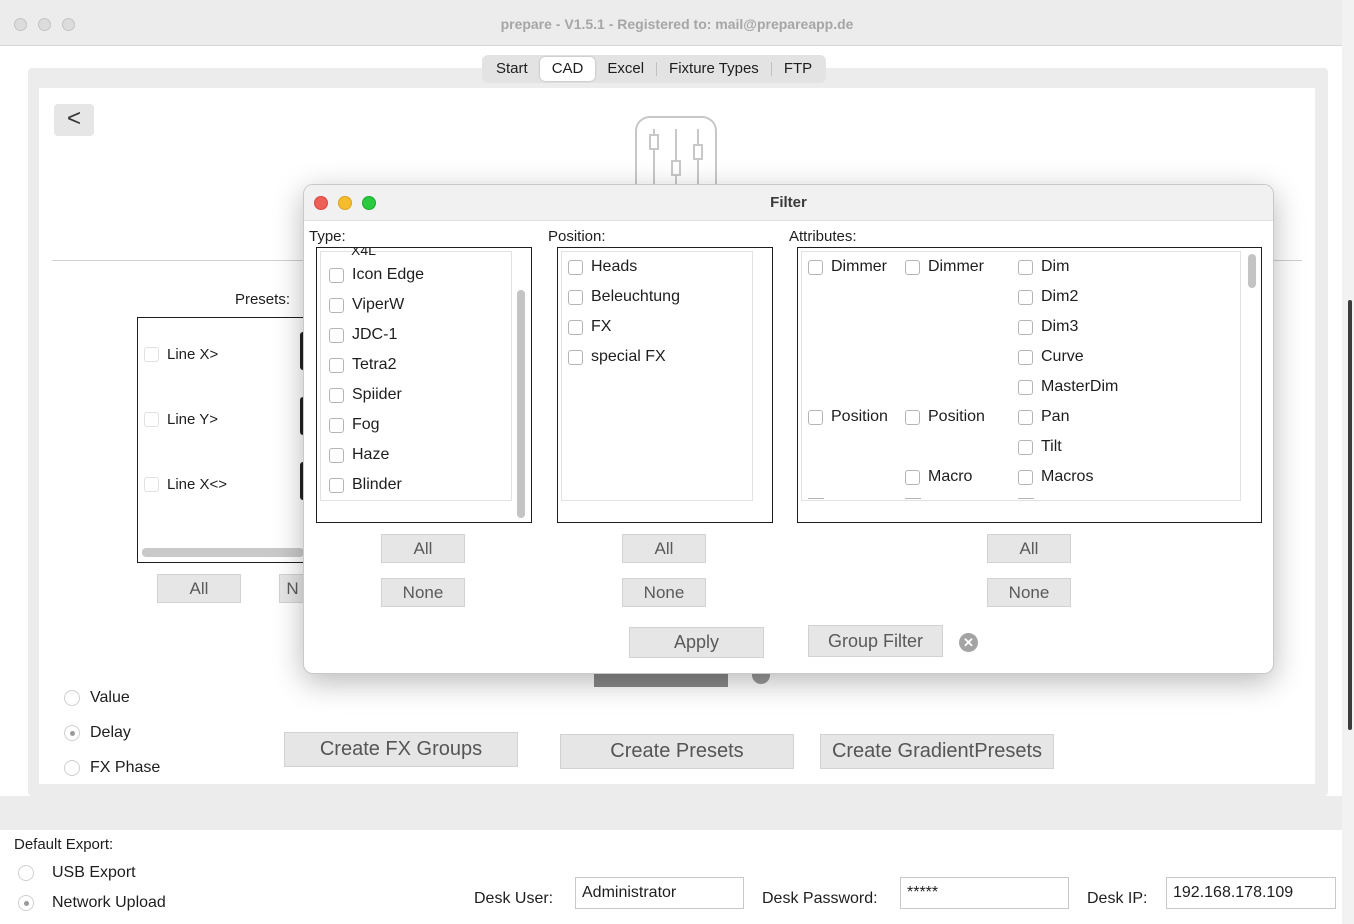  Describe the element at coordinates (938, 477) in the screenshot. I see `attr-item: Macro` at that location.